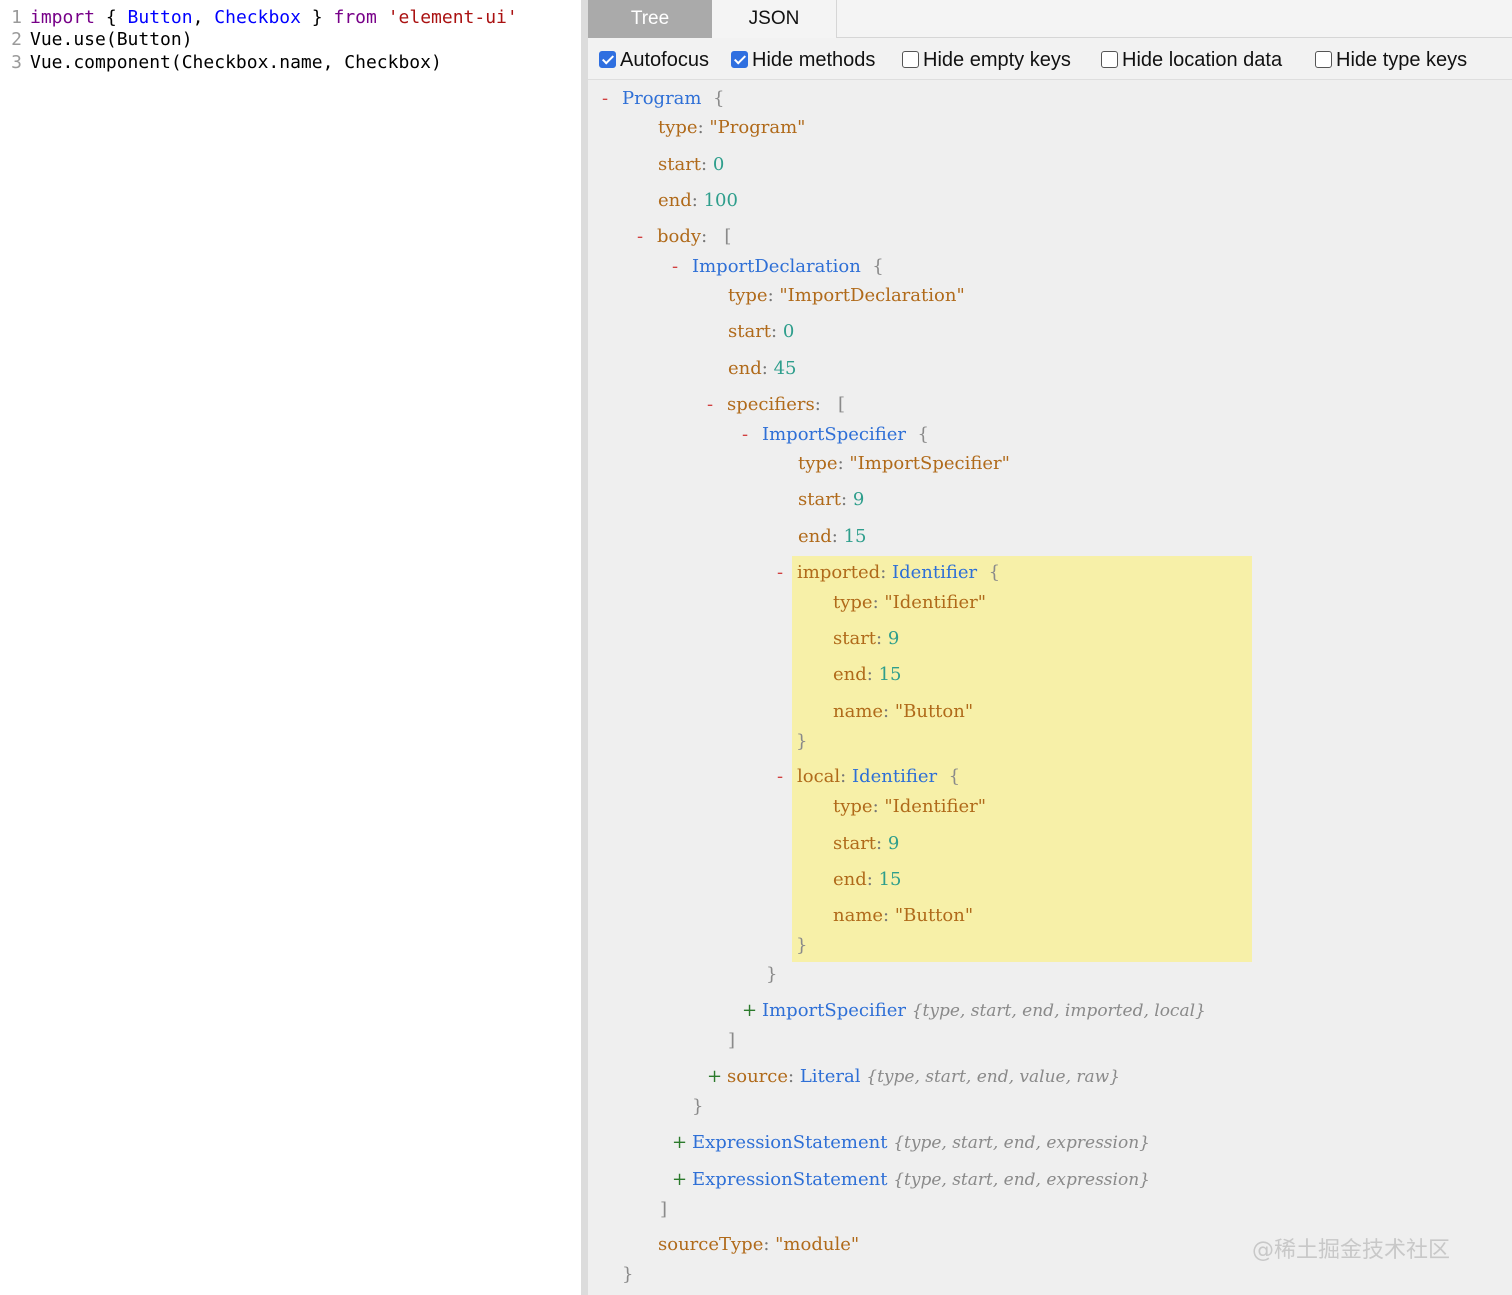  I want to click on property-key: type, so click(853, 806).